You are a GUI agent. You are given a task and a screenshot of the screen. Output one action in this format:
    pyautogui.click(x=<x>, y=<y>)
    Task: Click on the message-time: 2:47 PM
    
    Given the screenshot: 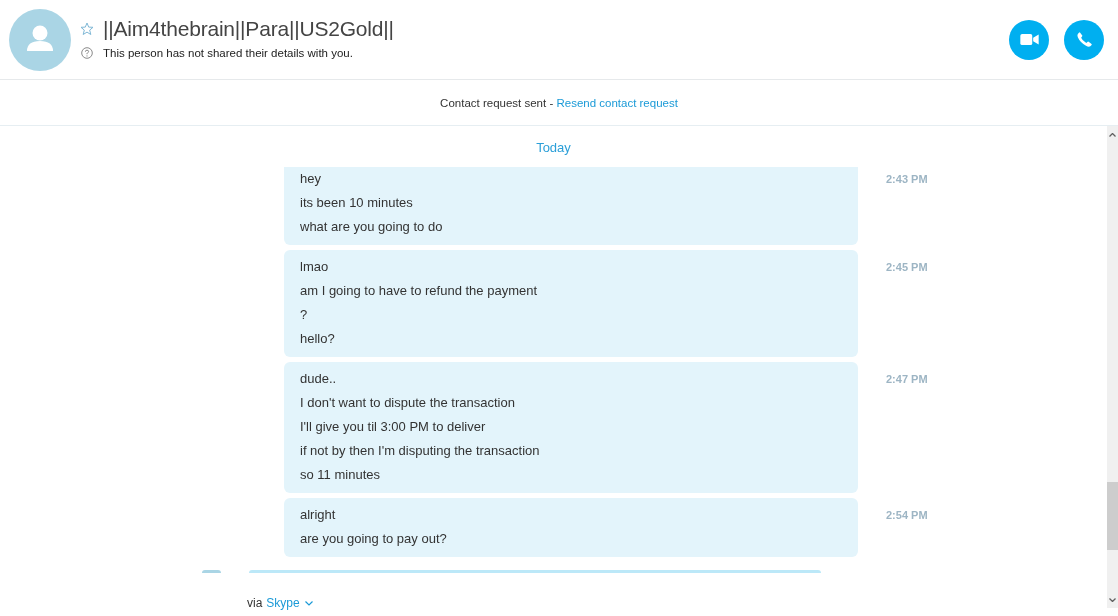 What is the action you would take?
    pyautogui.click(x=907, y=379)
    